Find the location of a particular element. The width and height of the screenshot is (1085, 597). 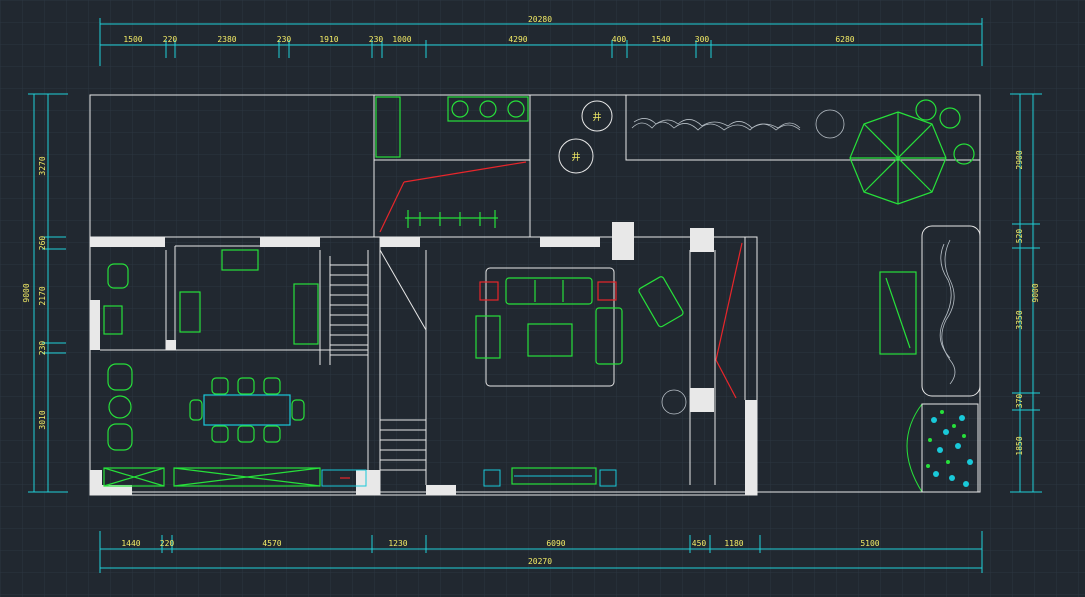

dim-right-total: 9000 is located at coordinates (1035, 292).